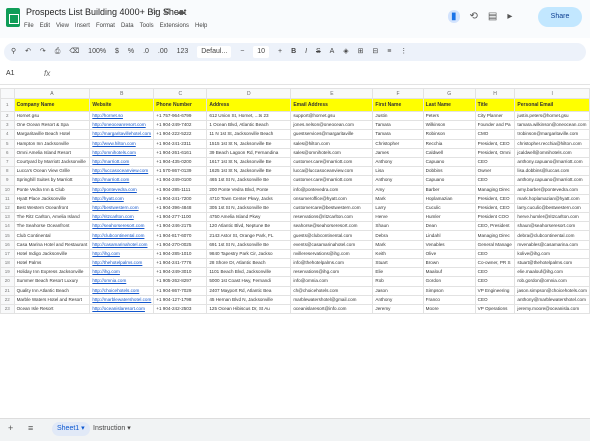  I want to click on font-size-input: 10, so click(261, 52).